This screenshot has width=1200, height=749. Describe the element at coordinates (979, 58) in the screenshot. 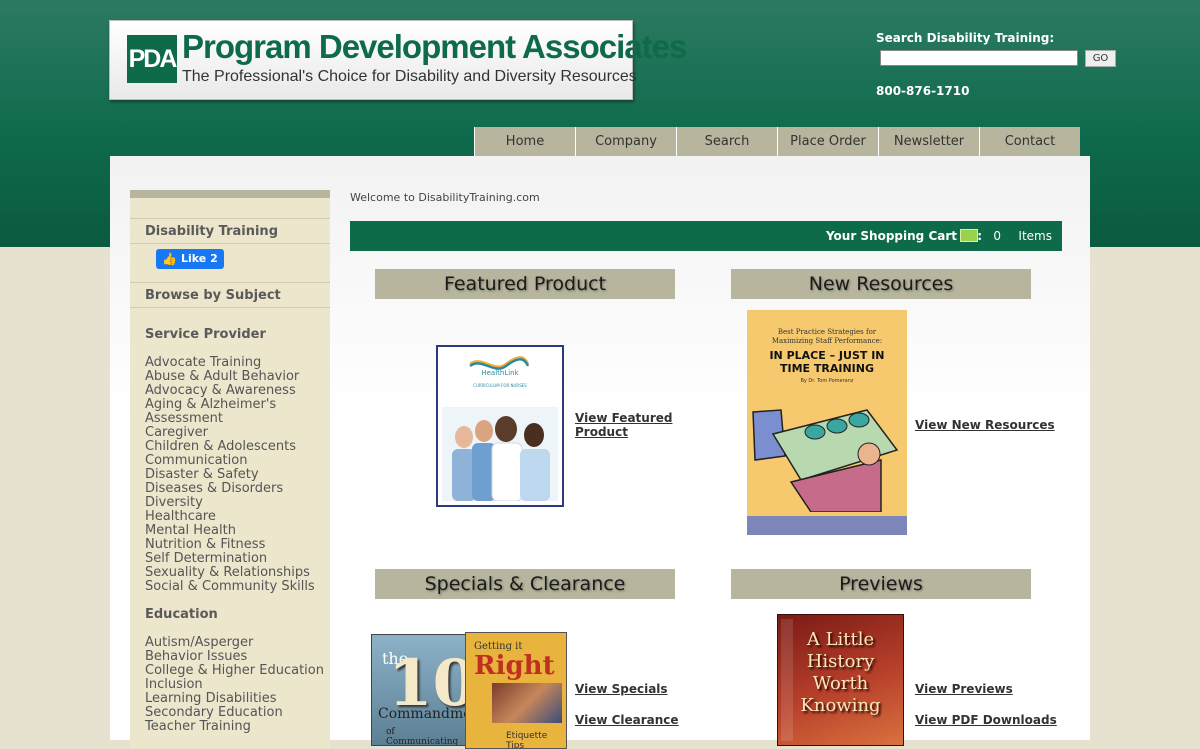

I see `search-input` at that location.